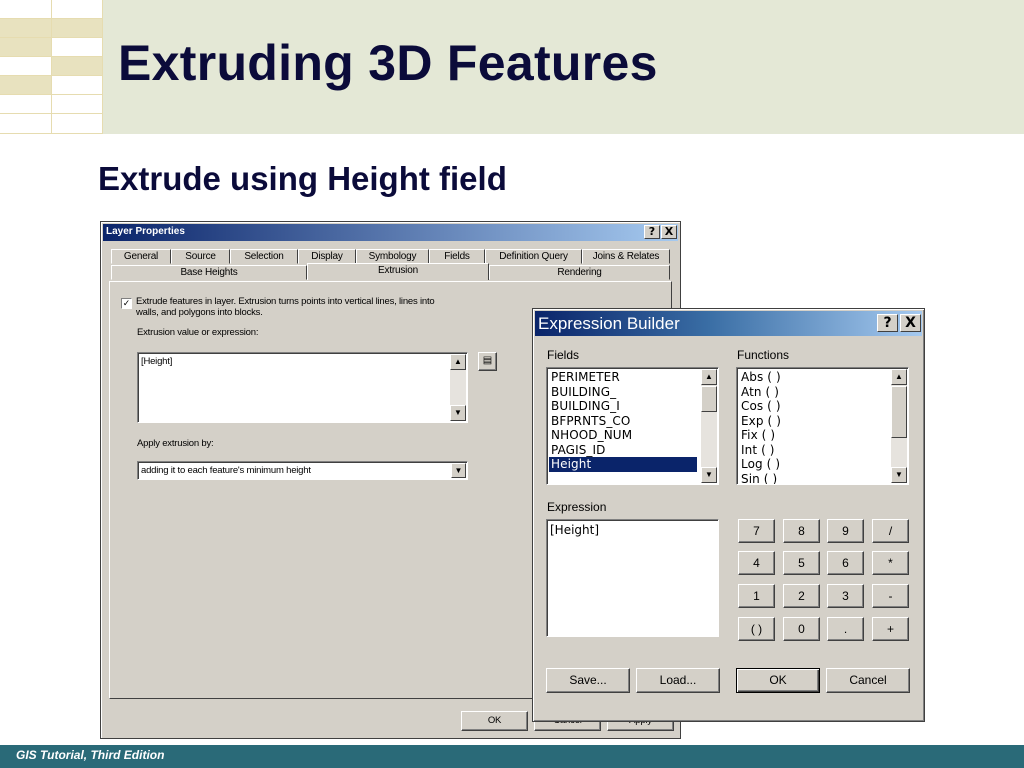 This screenshot has height=768, width=1024. I want to click on slide-footer-text: GIS Tutorial, Third Edition, so click(90, 755).